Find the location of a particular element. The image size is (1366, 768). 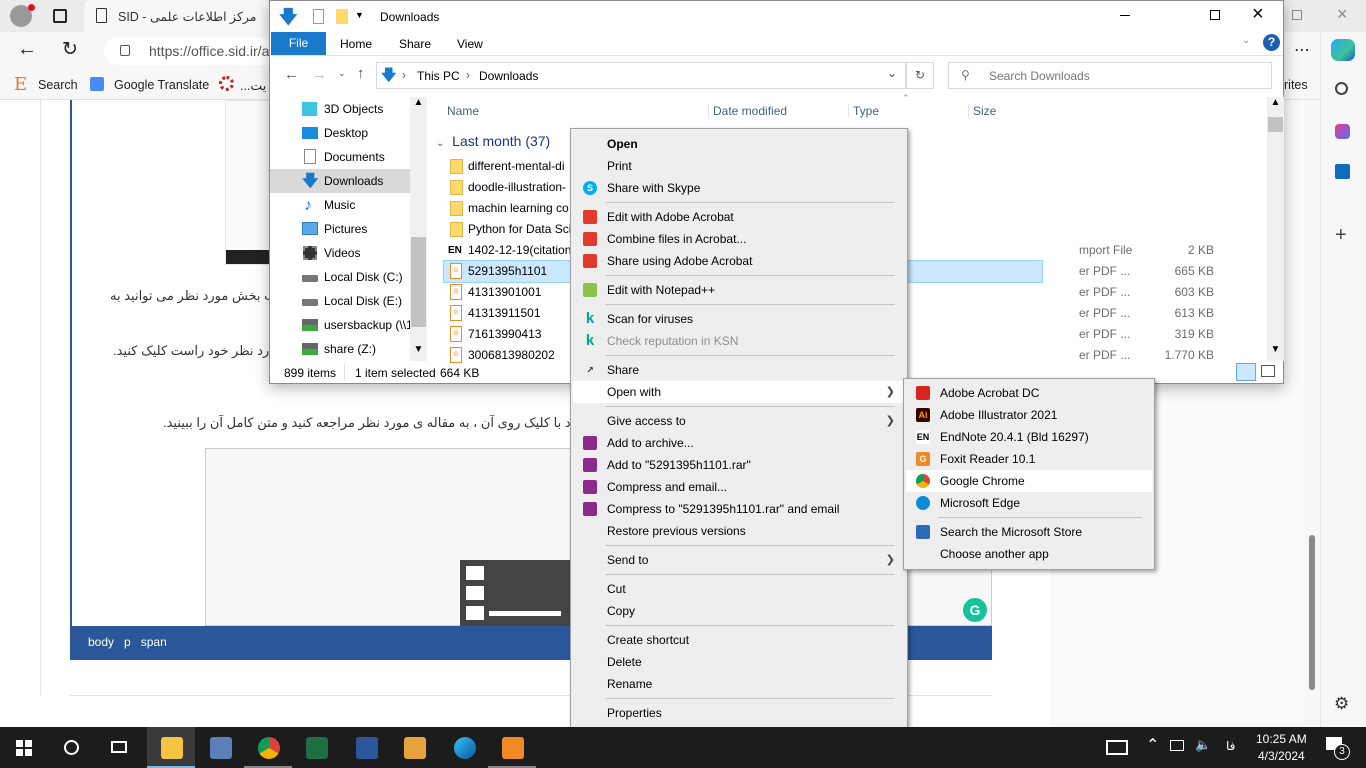

nav-pictures: Pictures is located at coordinates (340, 229).